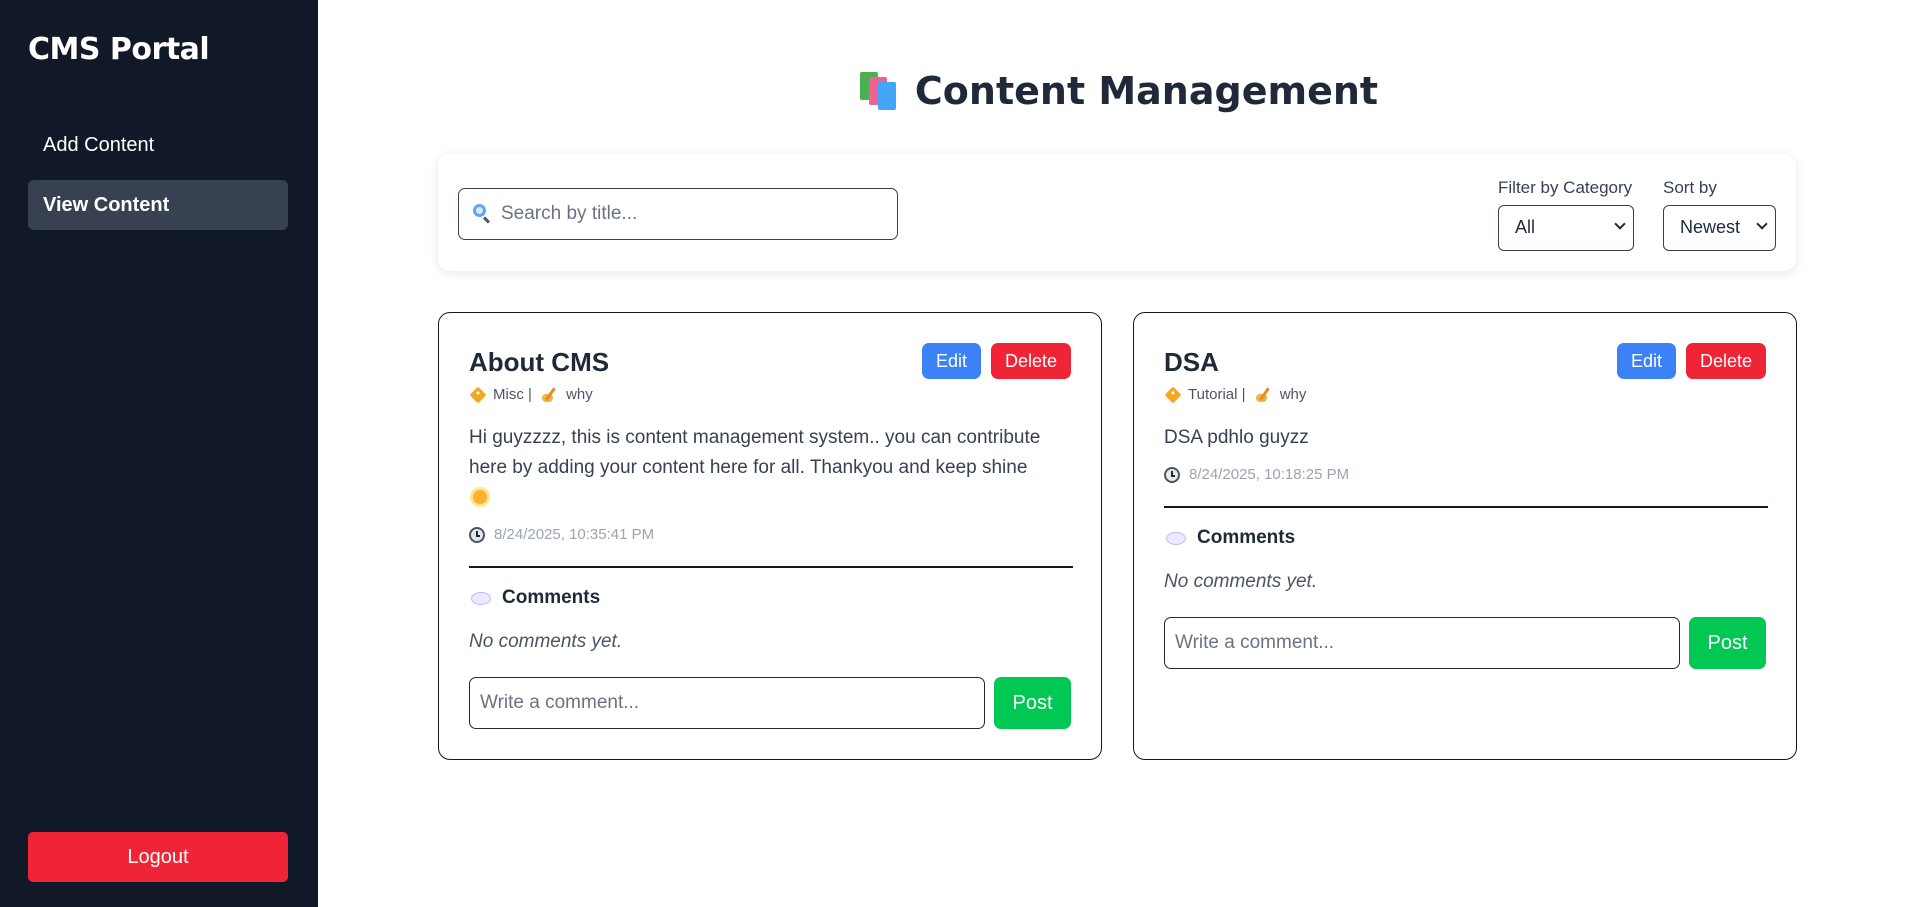 The height and width of the screenshot is (907, 1917). What do you see at coordinates (119, 49) in the screenshot?
I see `brand-title: CMS Portal` at bounding box center [119, 49].